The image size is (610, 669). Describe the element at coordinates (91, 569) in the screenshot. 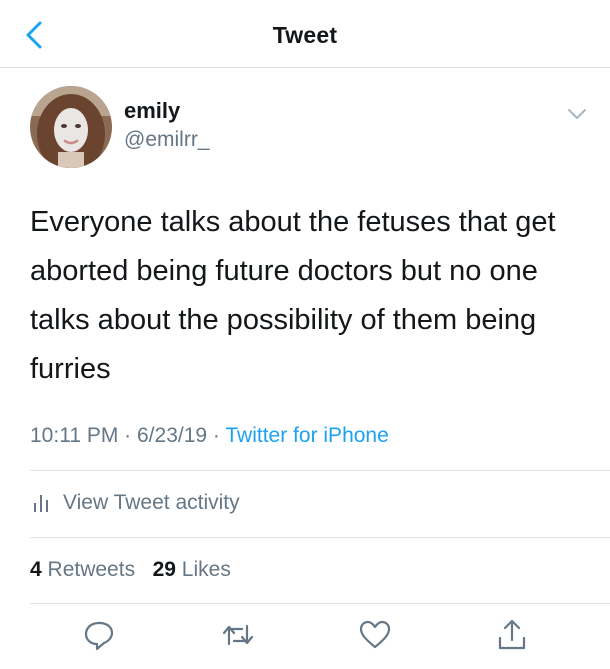

I see `retweets-label: Retweets` at that location.